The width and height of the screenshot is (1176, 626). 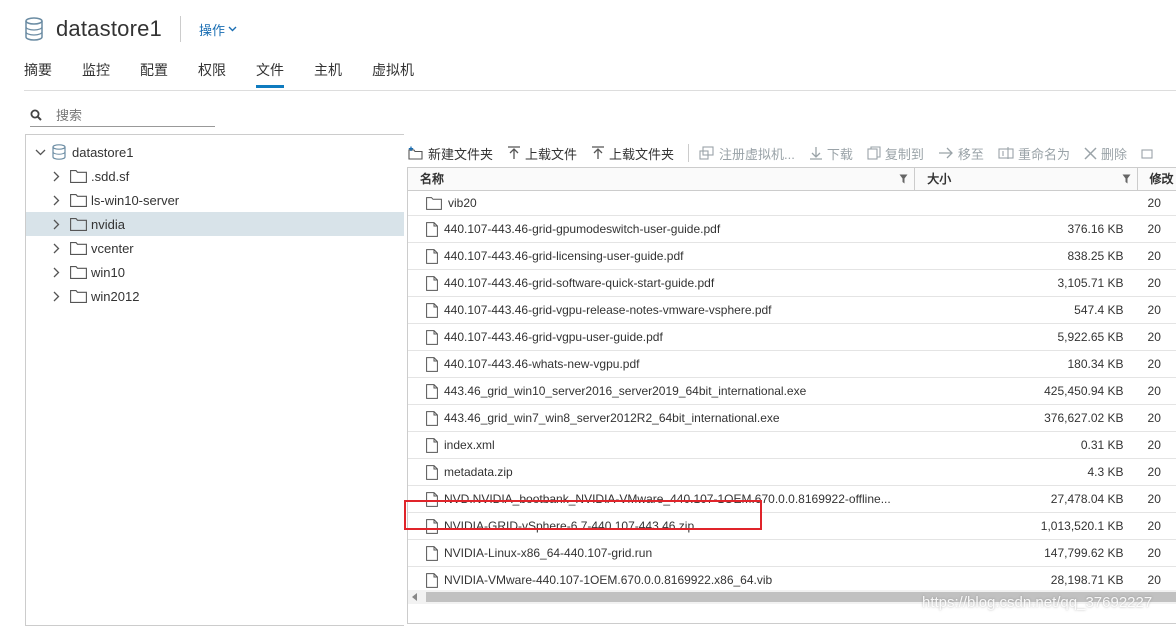 What do you see at coordinates (215, 176) in the screenshot?
I see `tree-item: .sdd.sf` at bounding box center [215, 176].